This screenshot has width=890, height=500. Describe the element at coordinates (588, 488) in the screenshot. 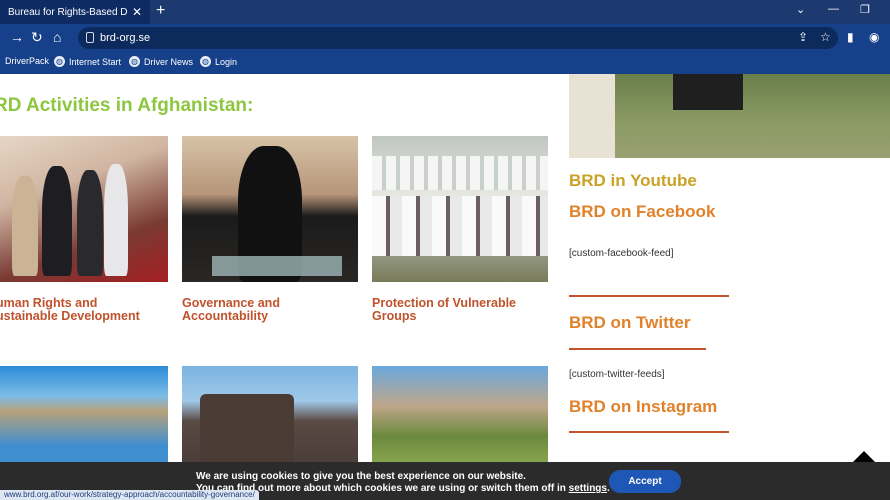

I see `cookie-settings-link: settings` at that location.